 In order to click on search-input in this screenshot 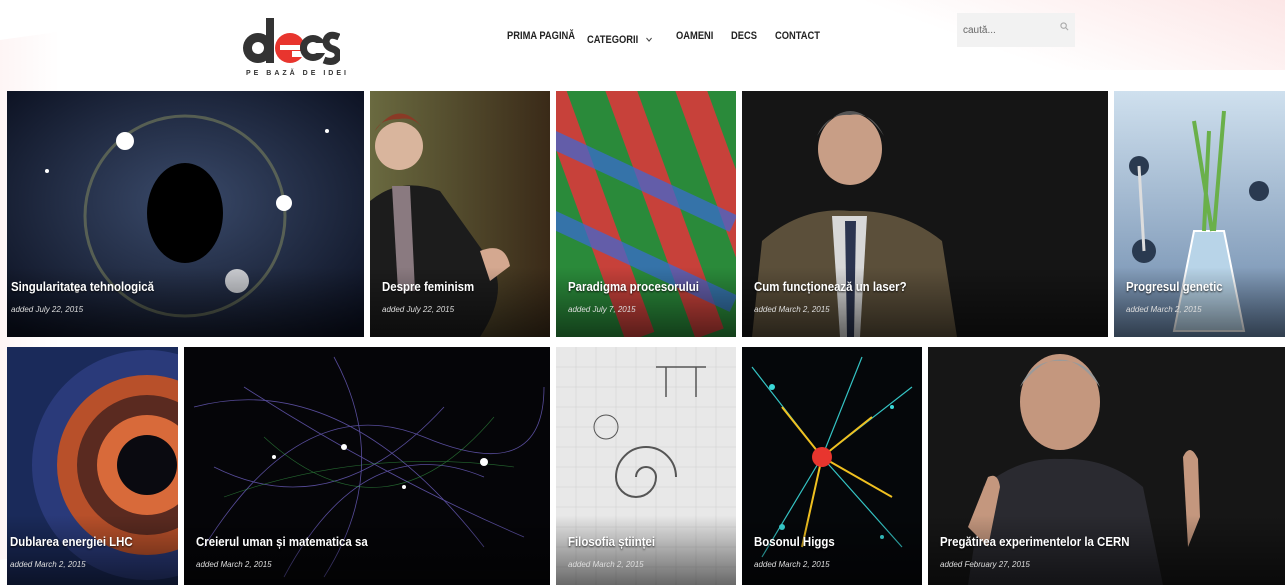, I will do `click(1002, 30)`.